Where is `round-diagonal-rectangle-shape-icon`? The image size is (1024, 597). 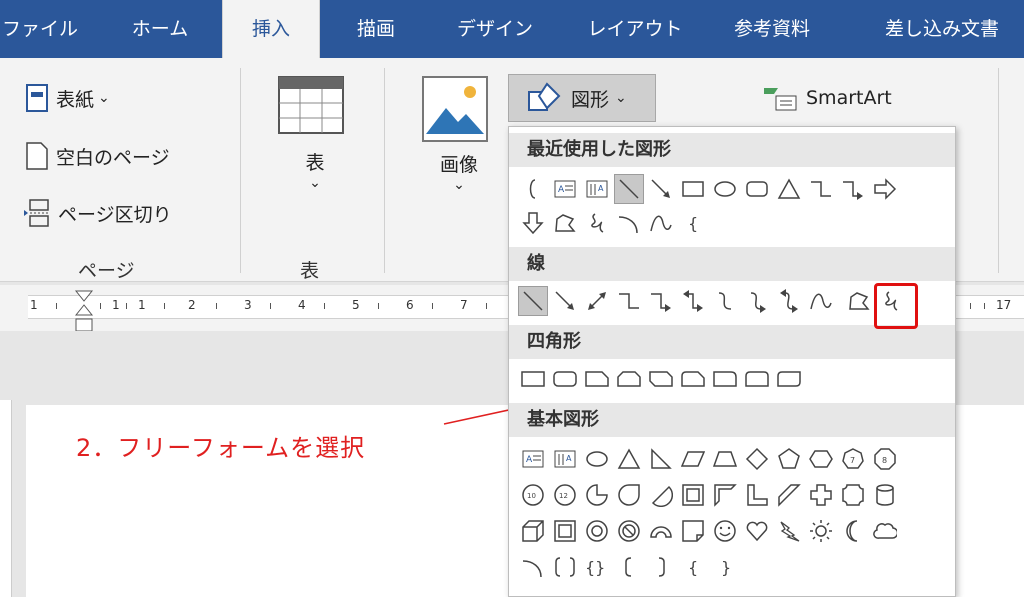 round-diagonal-rectangle-shape-icon is located at coordinates (789, 379).